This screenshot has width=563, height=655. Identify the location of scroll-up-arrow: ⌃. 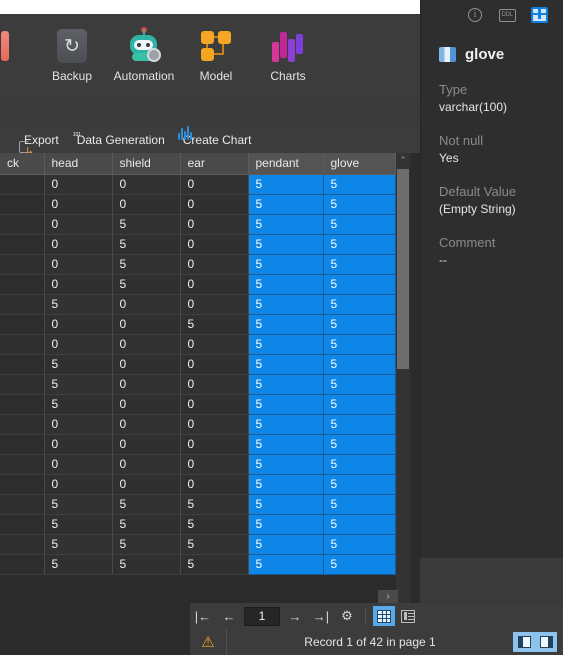
(403, 160).